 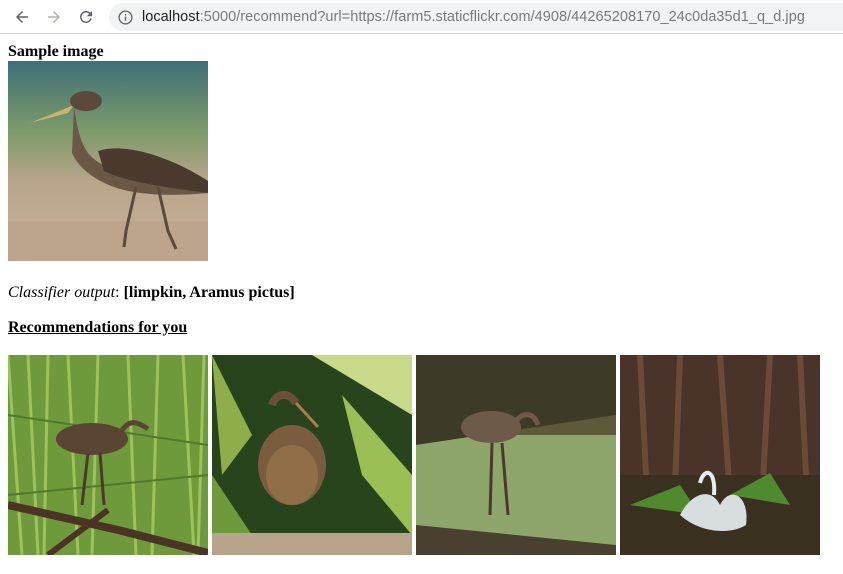 I want to click on url-host: localhost, so click(x=171, y=17).